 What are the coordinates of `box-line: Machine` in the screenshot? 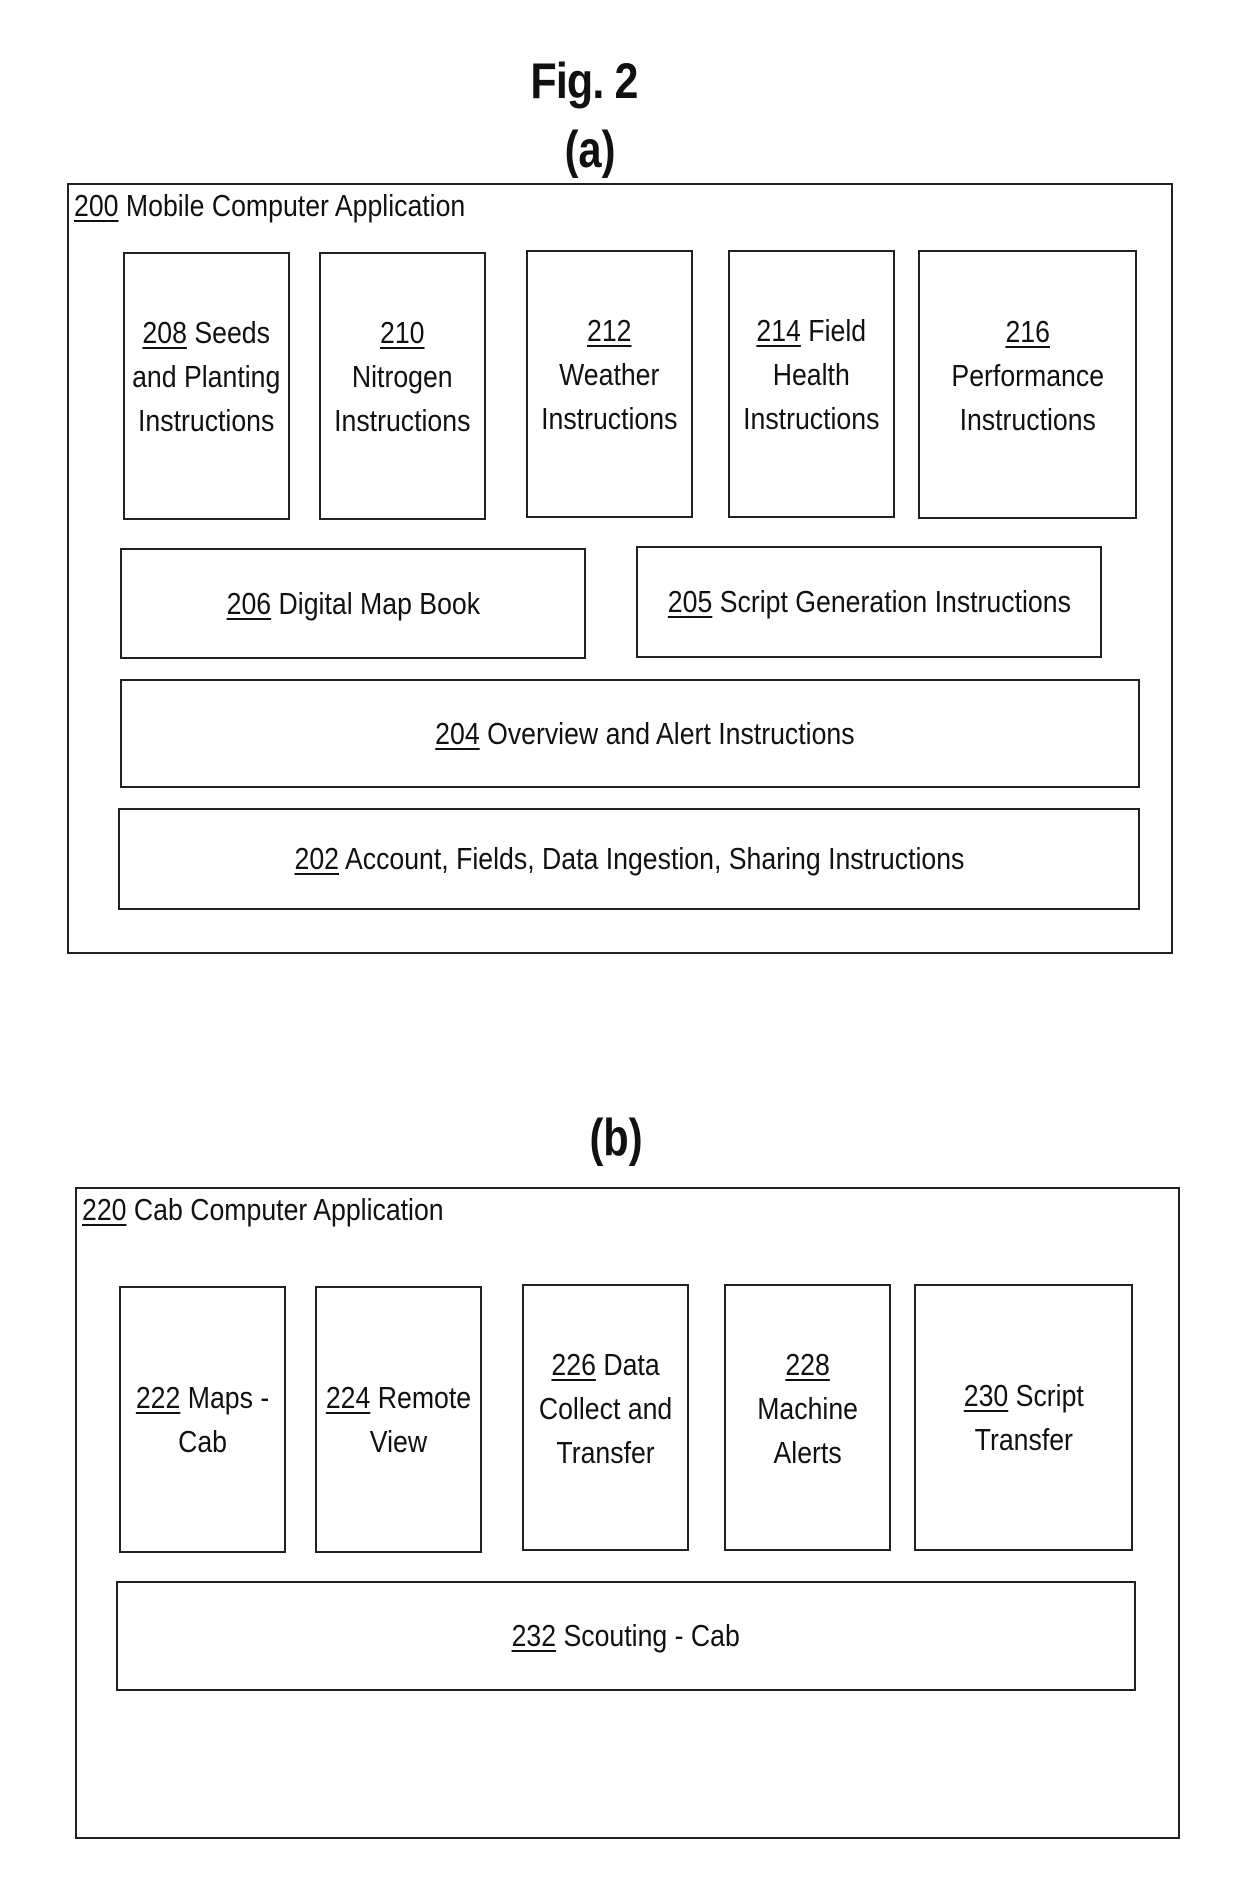 It's located at (807, 1408).